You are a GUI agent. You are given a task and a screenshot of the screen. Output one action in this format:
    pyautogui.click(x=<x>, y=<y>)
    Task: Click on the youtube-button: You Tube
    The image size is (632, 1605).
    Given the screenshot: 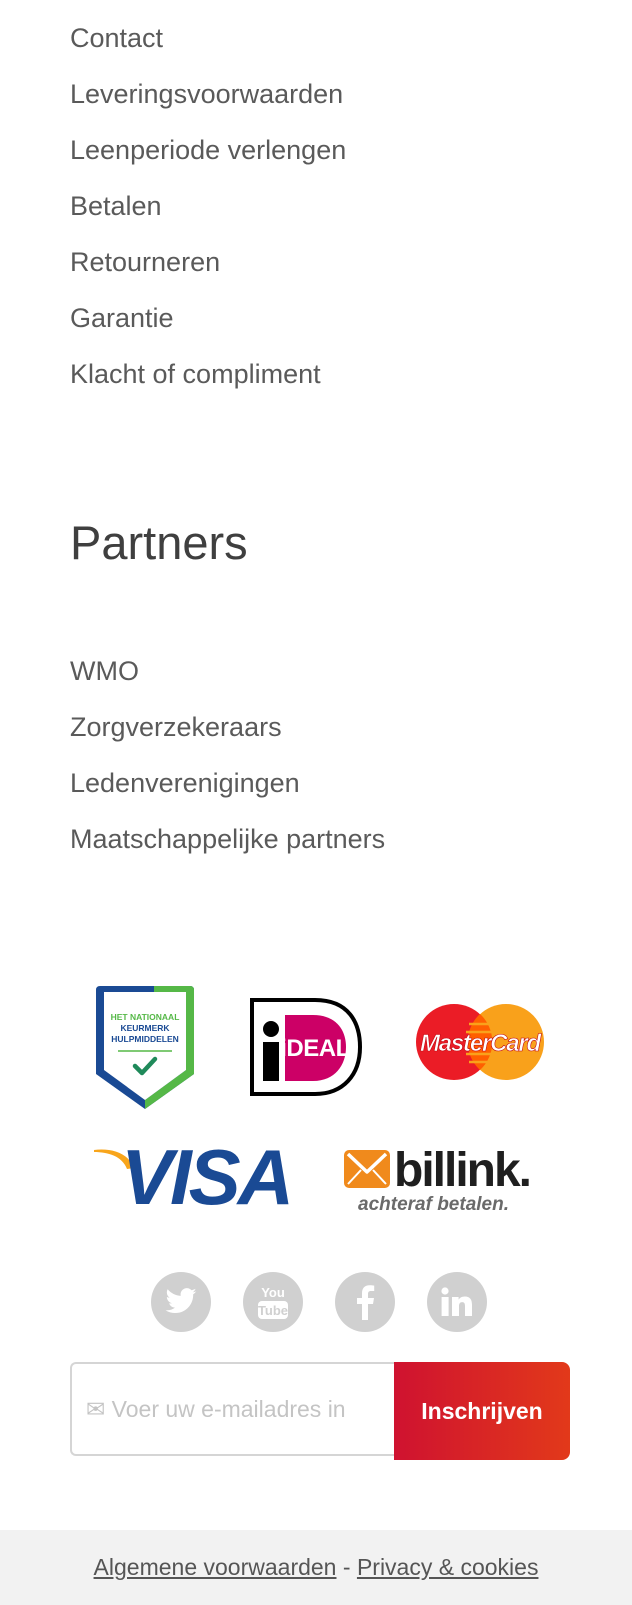 What is the action you would take?
    pyautogui.click(x=273, y=1302)
    